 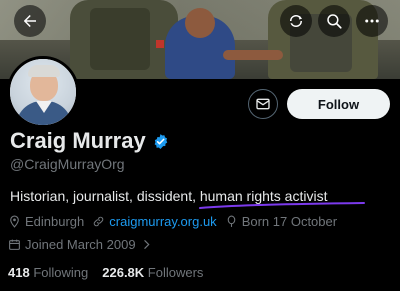 What do you see at coordinates (338, 104) in the screenshot?
I see `follow-button: Follow` at bounding box center [338, 104].